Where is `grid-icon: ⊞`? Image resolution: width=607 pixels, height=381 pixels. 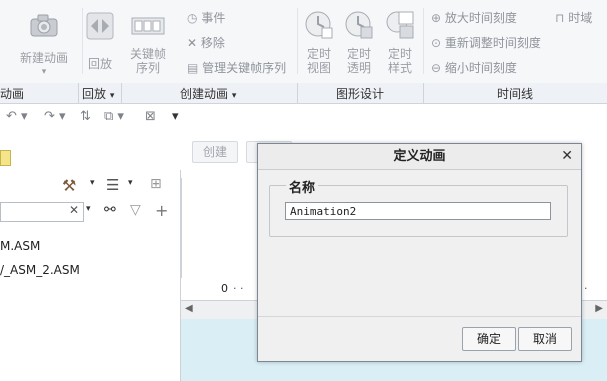
grid-icon: ⊞ is located at coordinates (156, 184).